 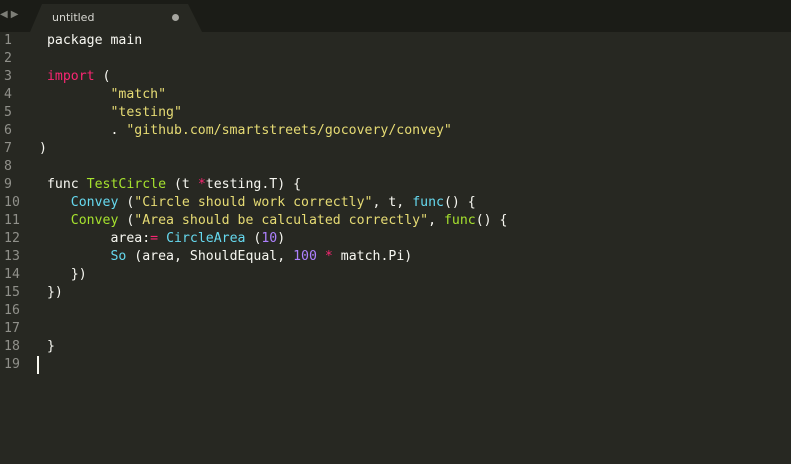 What do you see at coordinates (395, 41) in the screenshot?
I see `code-line: 1 package main` at bounding box center [395, 41].